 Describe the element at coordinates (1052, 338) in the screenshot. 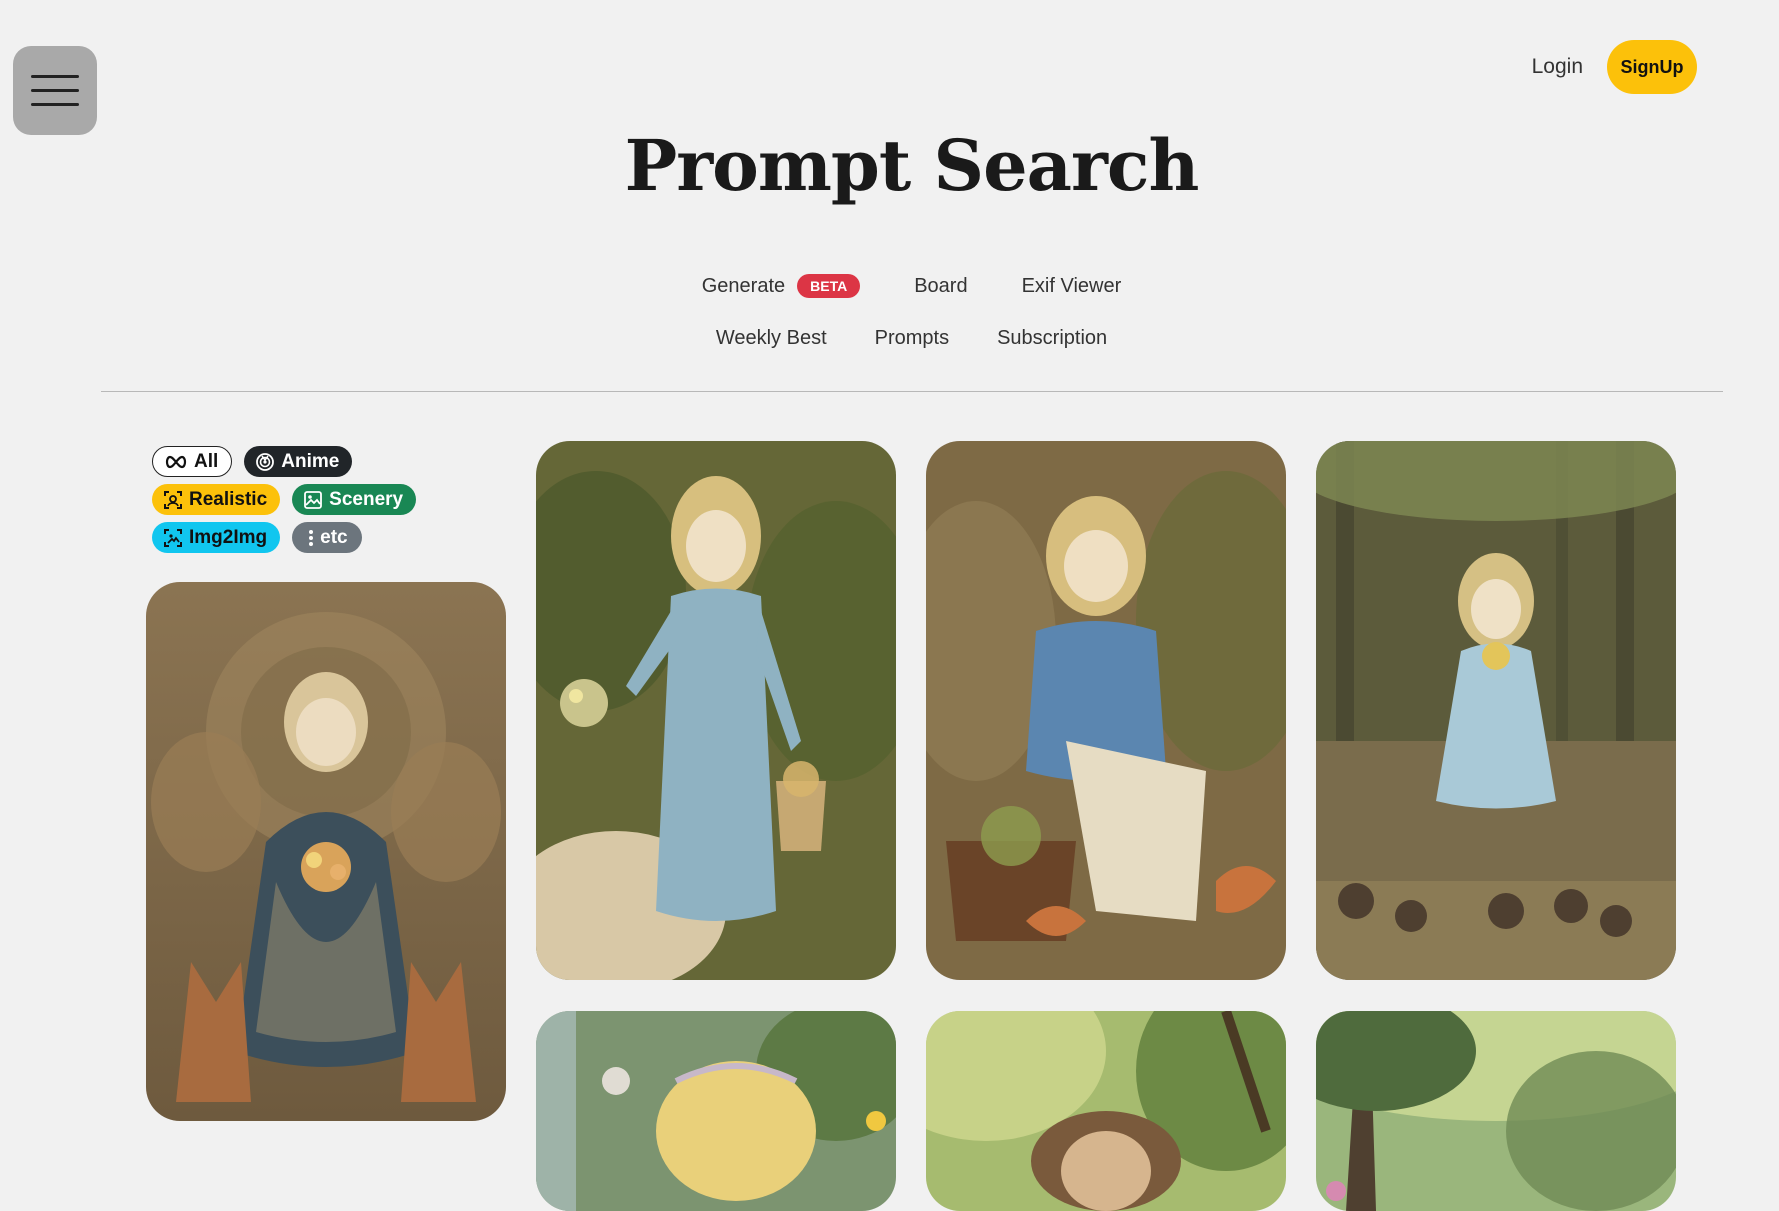

I see `nav-subscription: Subscription` at that location.